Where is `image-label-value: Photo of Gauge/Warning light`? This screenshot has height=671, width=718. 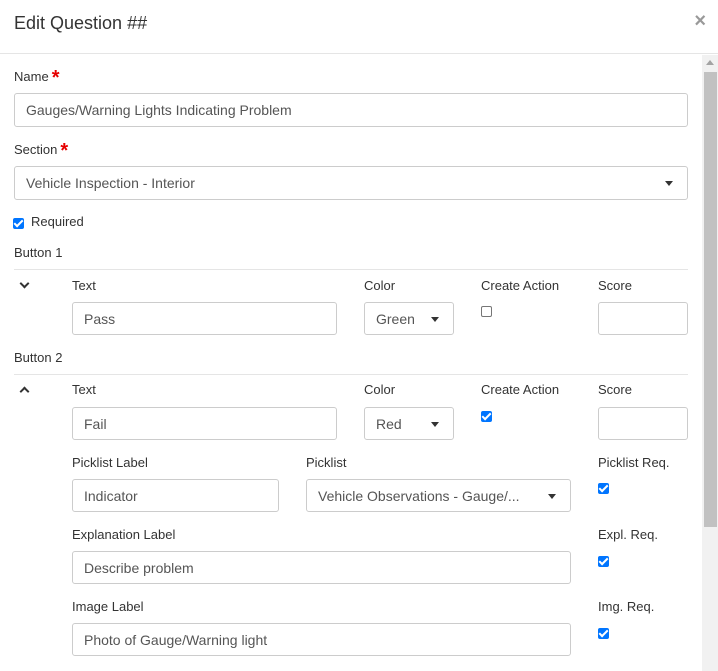 image-label-value: Photo of Gauge/Warning light is located at coordinates (176, 639).